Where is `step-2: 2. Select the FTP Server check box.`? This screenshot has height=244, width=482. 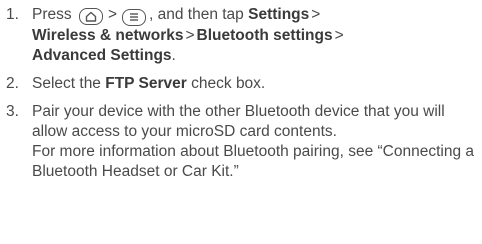
step-2: 2. Select the FTP Server check box. is located at coordinates (240, 84).